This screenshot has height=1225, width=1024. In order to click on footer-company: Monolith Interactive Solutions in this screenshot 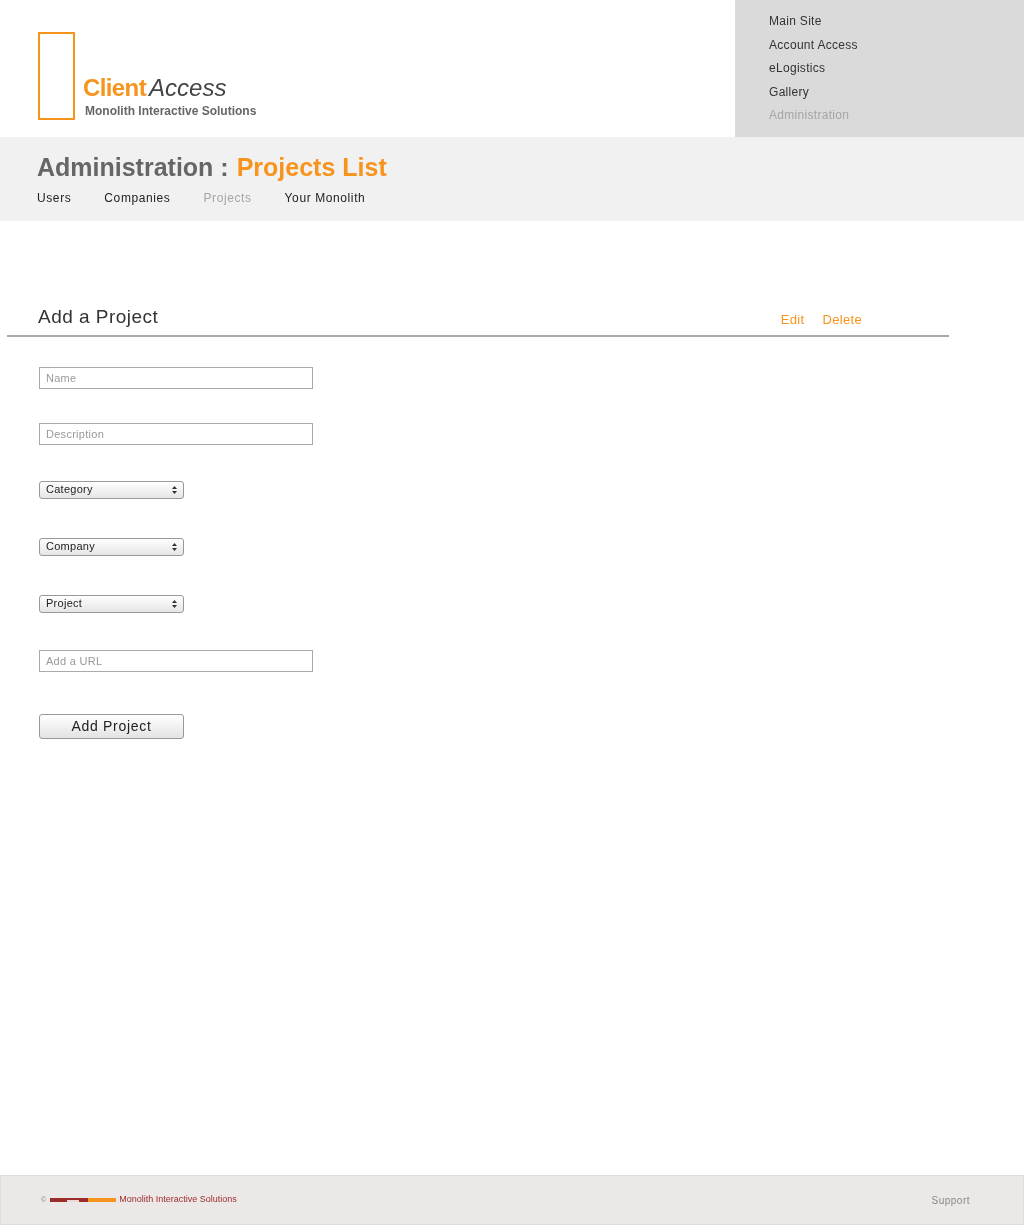, I will do `click(178, 1200)`.